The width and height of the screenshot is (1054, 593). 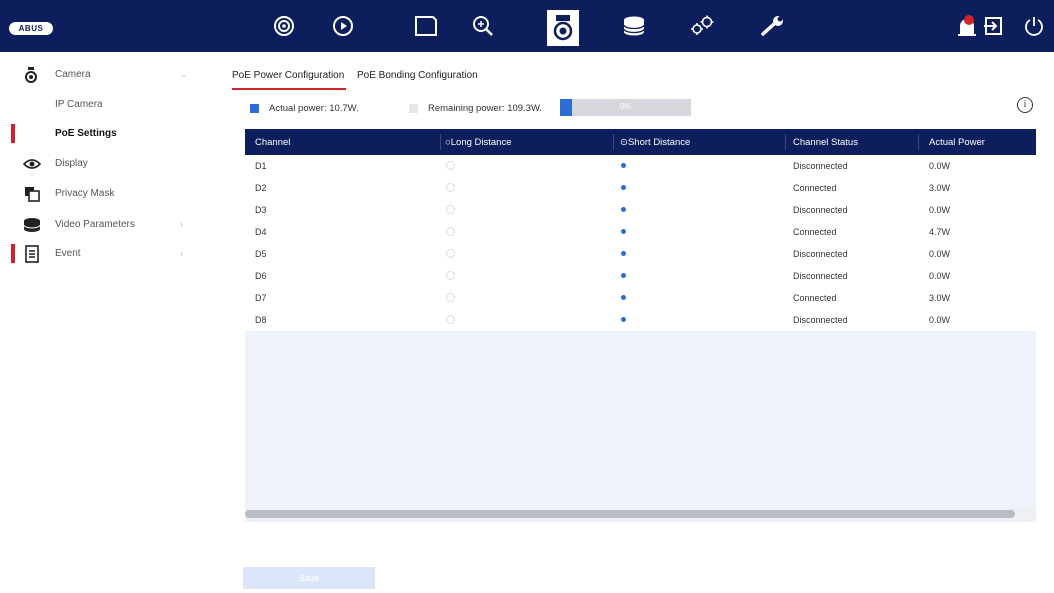 I want to click on table-row: D8 Disconnected 0.0W, so click(x=640, y=320).